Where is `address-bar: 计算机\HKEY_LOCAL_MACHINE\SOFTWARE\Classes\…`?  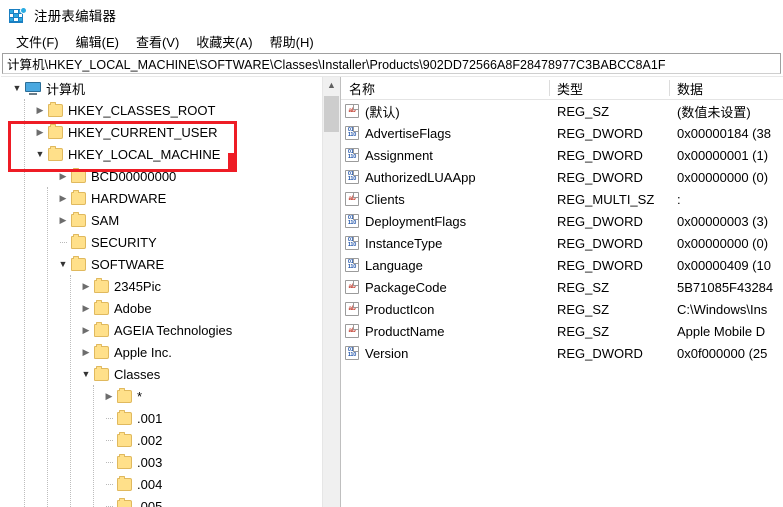
address-bar: 计算机\HKEY_LOCAL_MACHINE\SOFTWARE\Classes\… is located at coordinates (391, 63).